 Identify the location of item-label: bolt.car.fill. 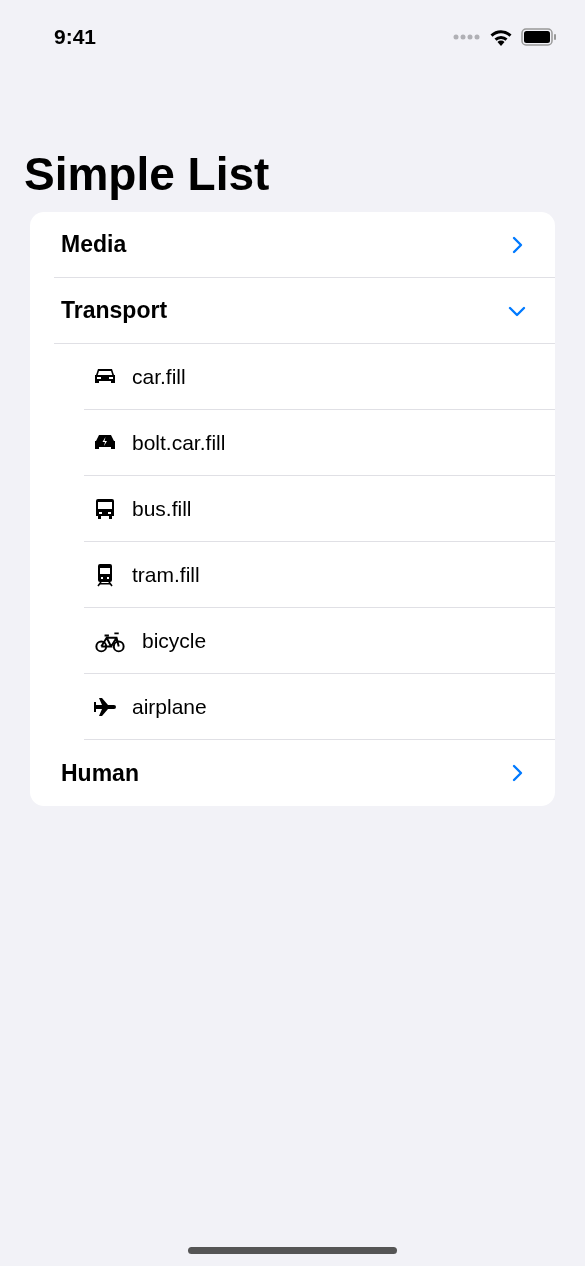
(179, 442).